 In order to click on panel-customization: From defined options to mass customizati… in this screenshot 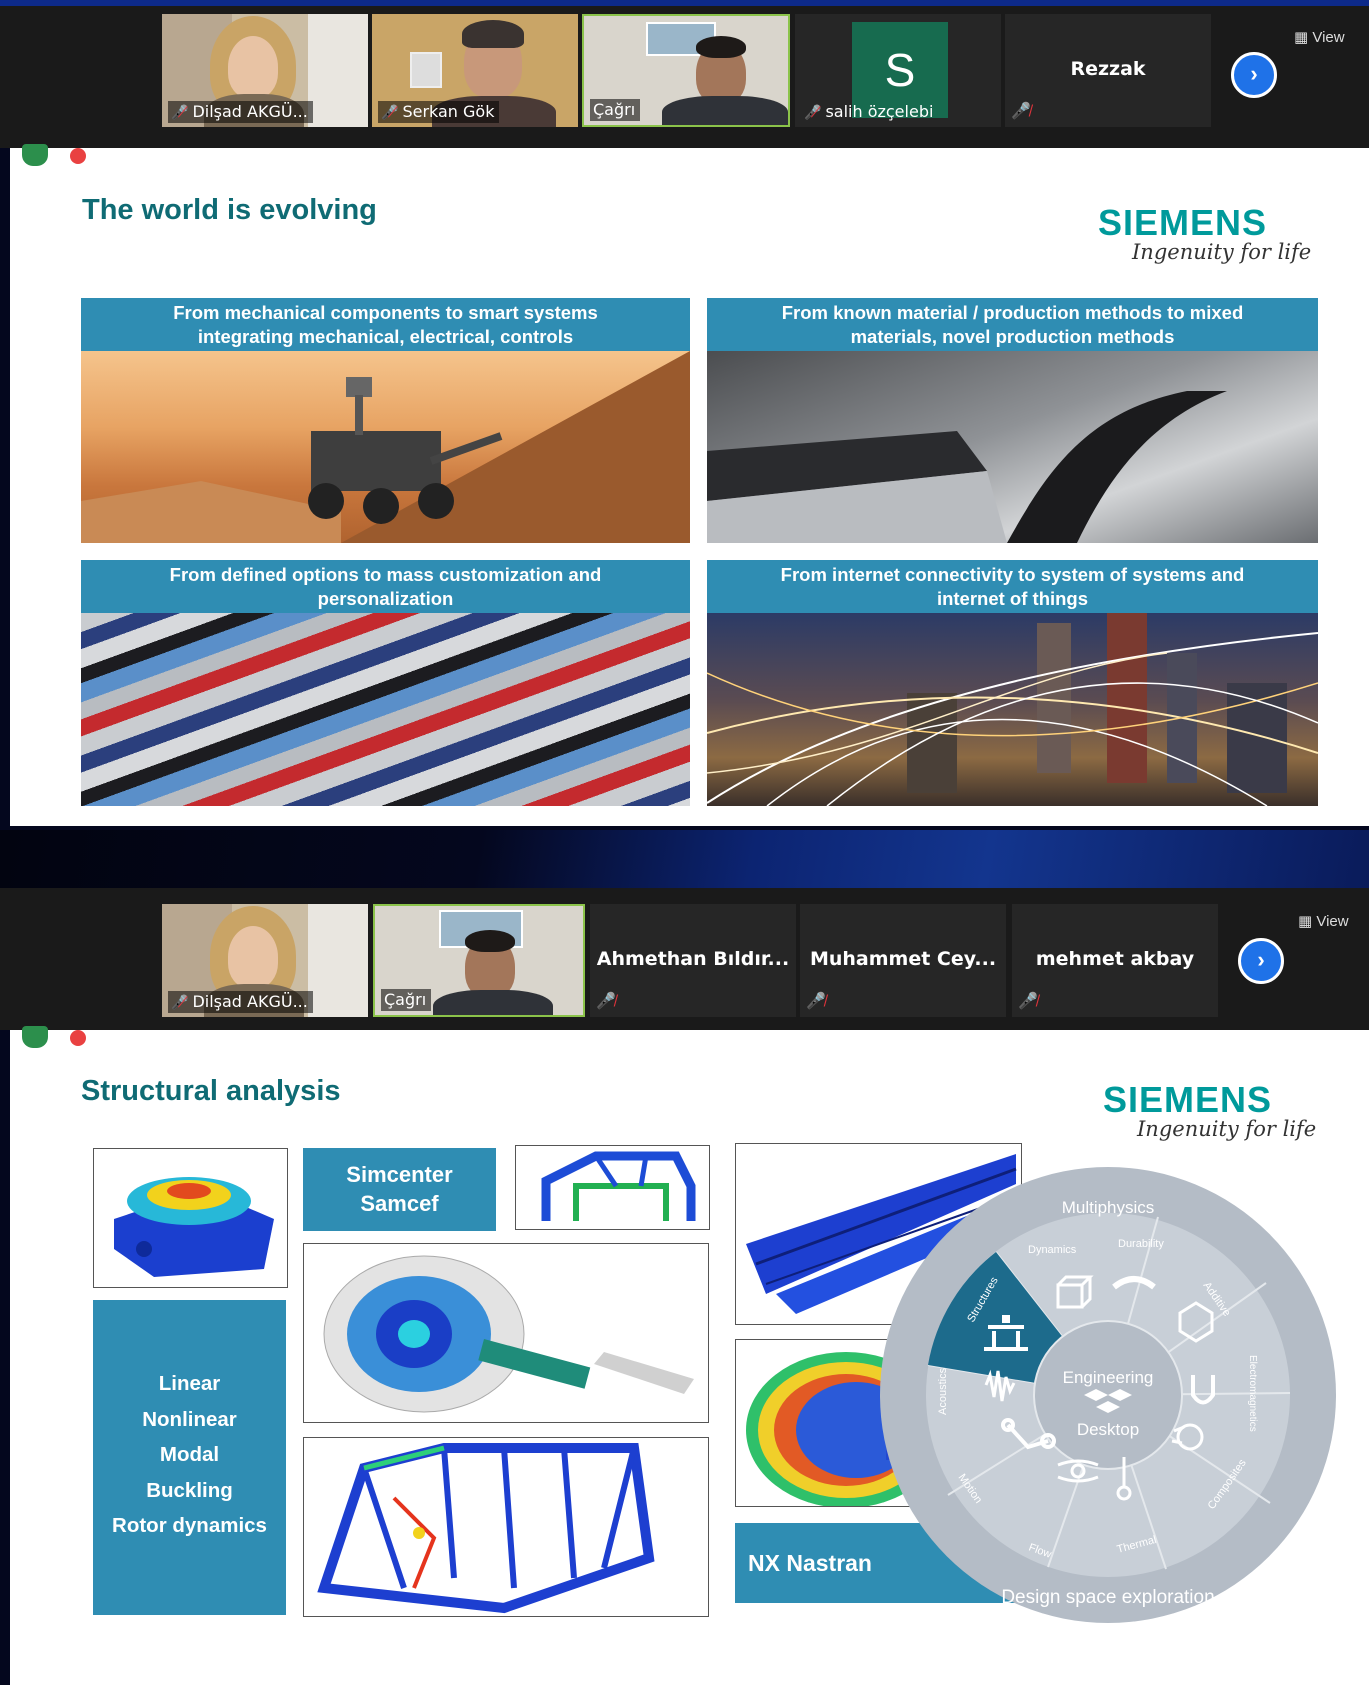, I will do `click(385, 683)`.